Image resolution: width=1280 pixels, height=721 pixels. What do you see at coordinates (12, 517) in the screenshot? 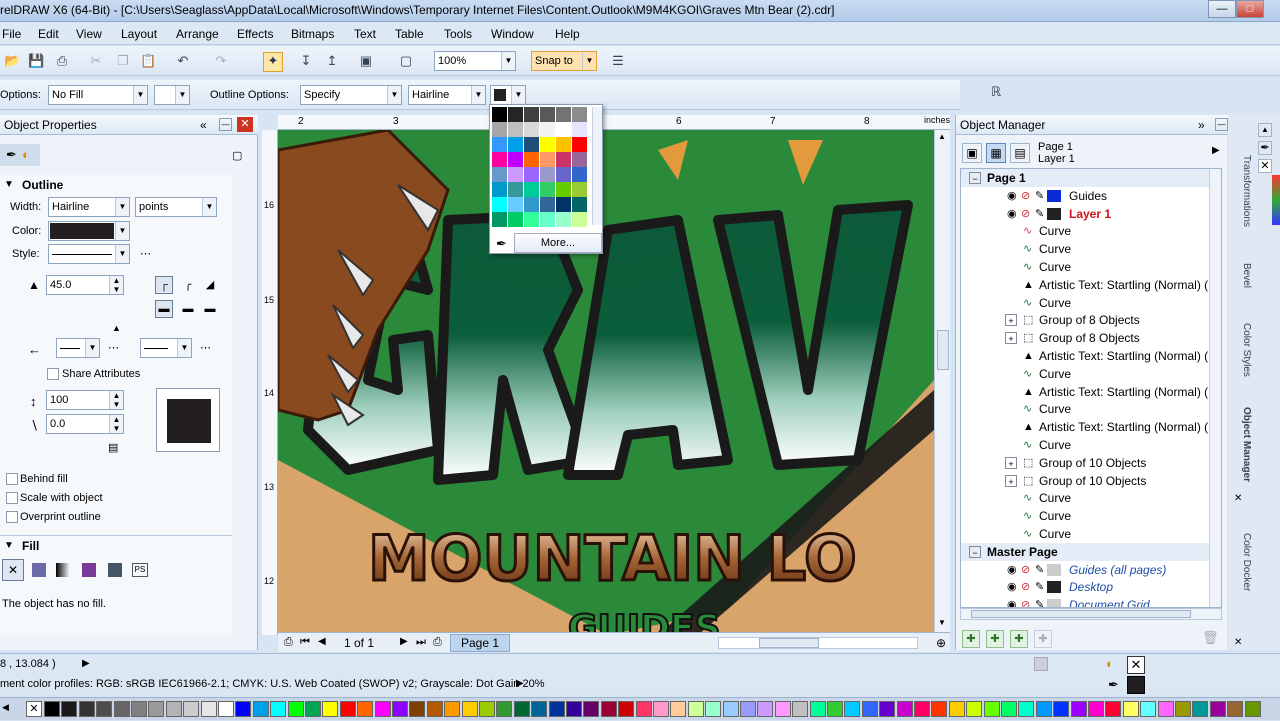
I see `overprint-outline-checkbox` at bounding box center [12, 517].